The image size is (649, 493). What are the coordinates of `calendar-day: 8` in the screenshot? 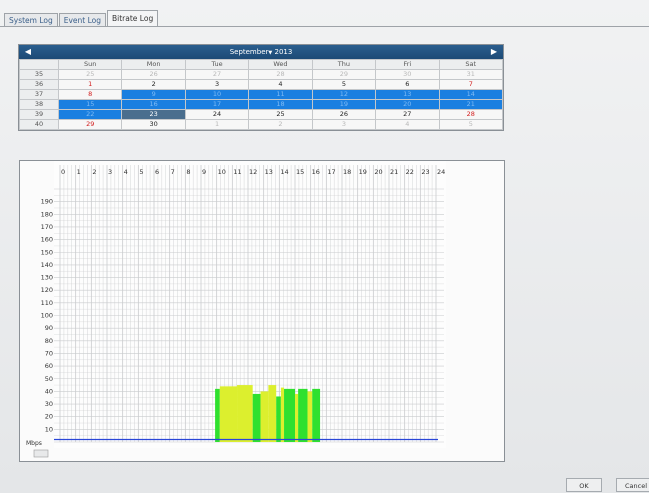 It's located at (90, 94).